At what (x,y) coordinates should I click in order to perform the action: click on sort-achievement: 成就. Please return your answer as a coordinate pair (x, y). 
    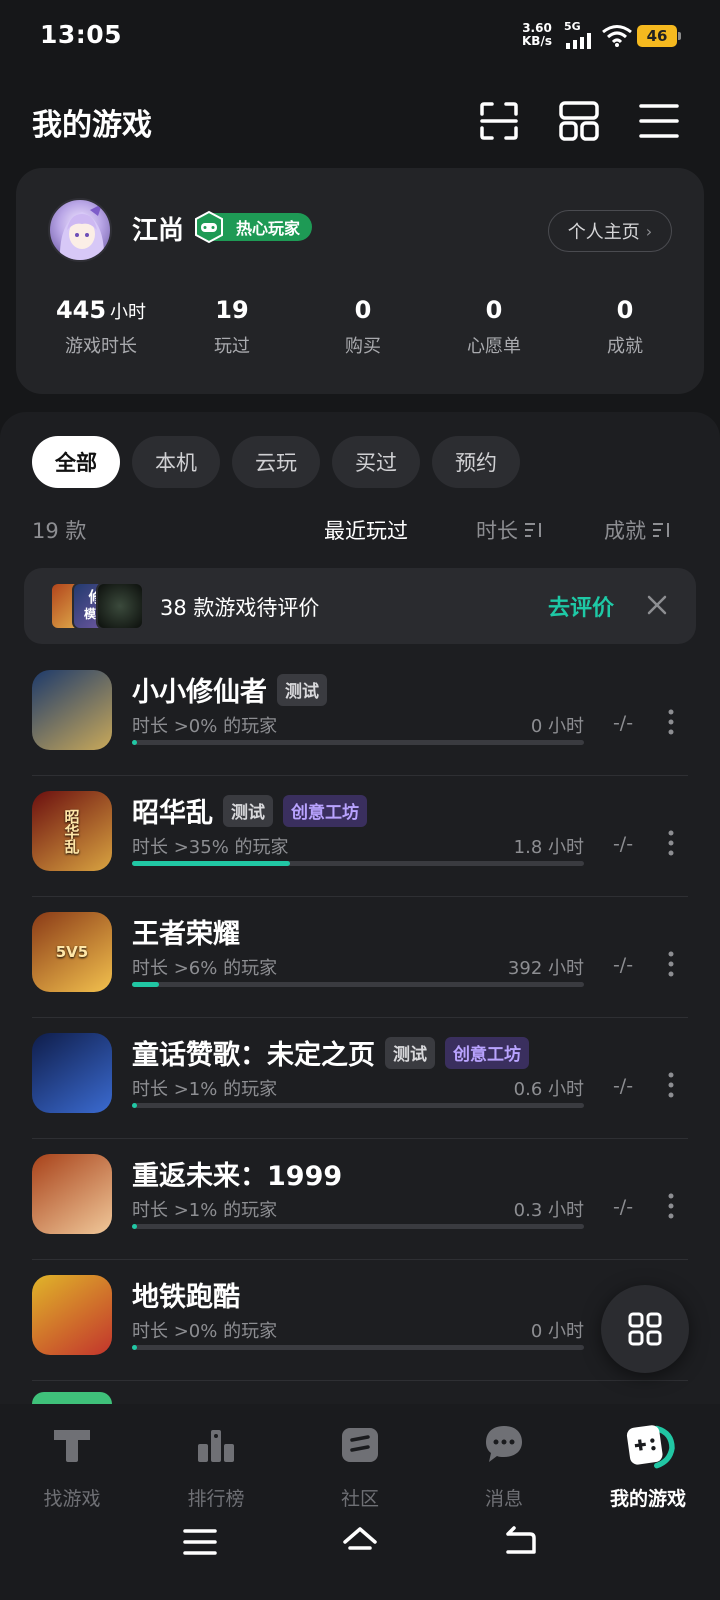
    Looking at the image, I should click on (637, 530).